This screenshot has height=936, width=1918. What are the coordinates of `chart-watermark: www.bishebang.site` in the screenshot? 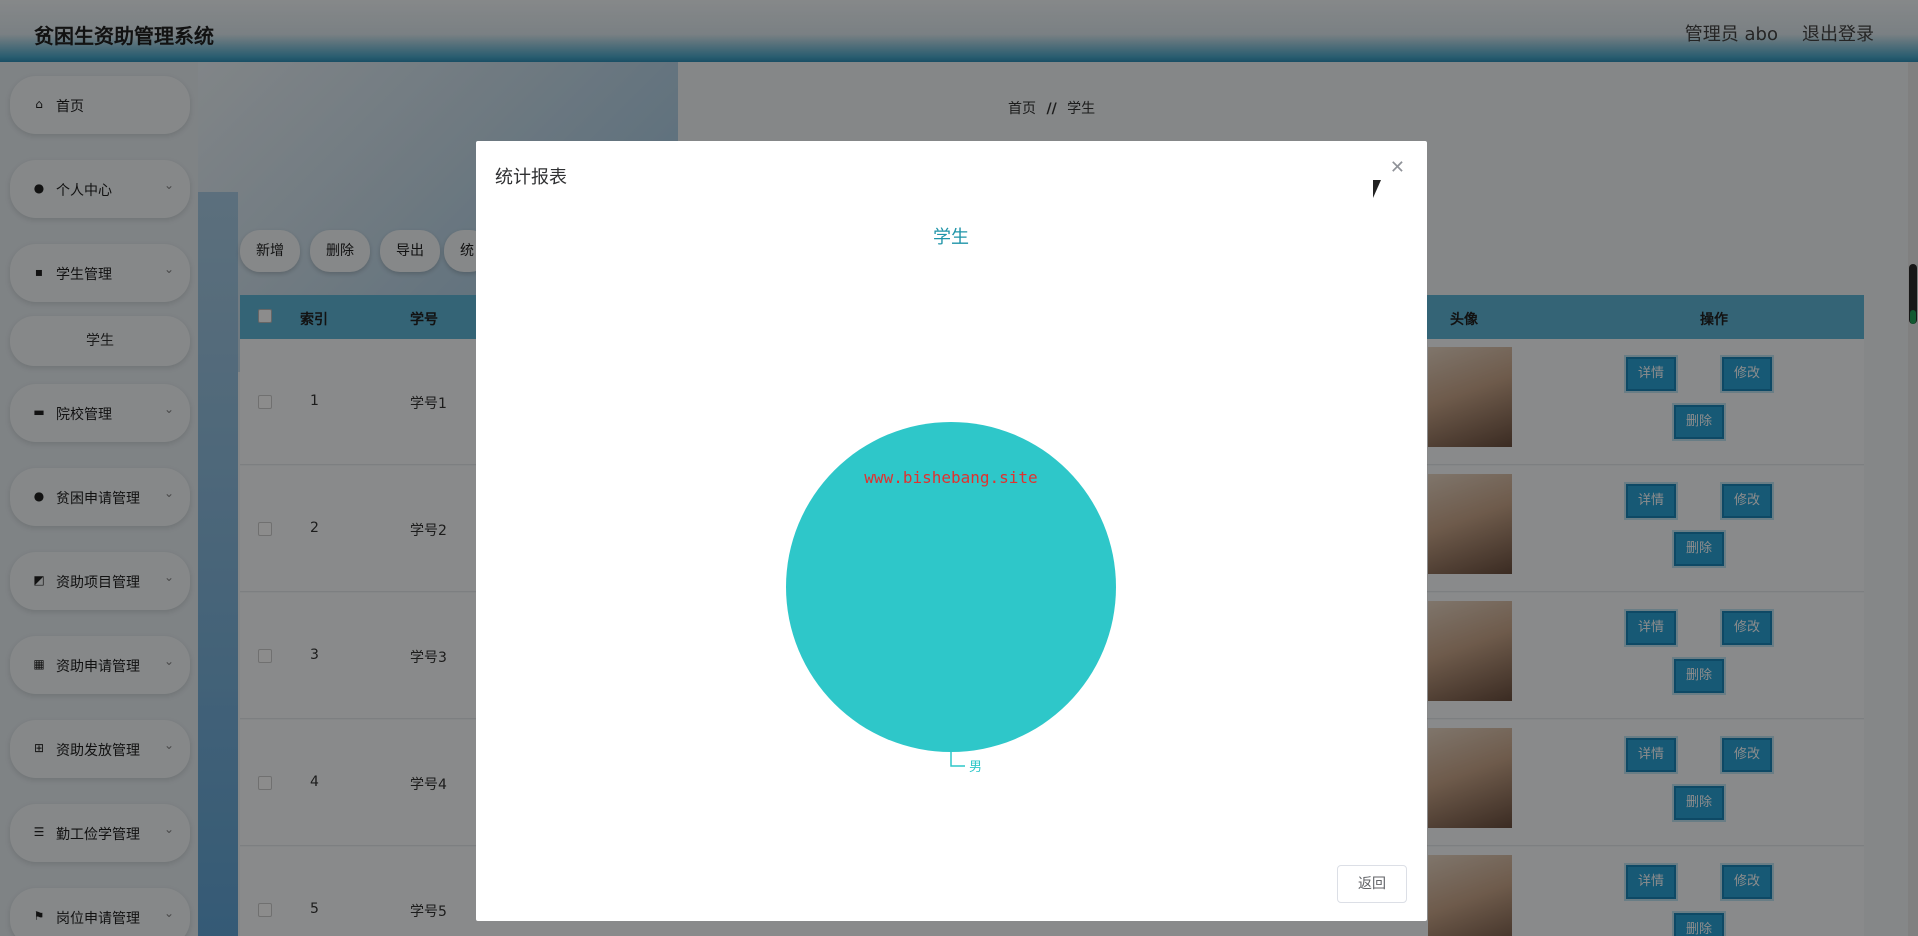 It's located at (950, 477).